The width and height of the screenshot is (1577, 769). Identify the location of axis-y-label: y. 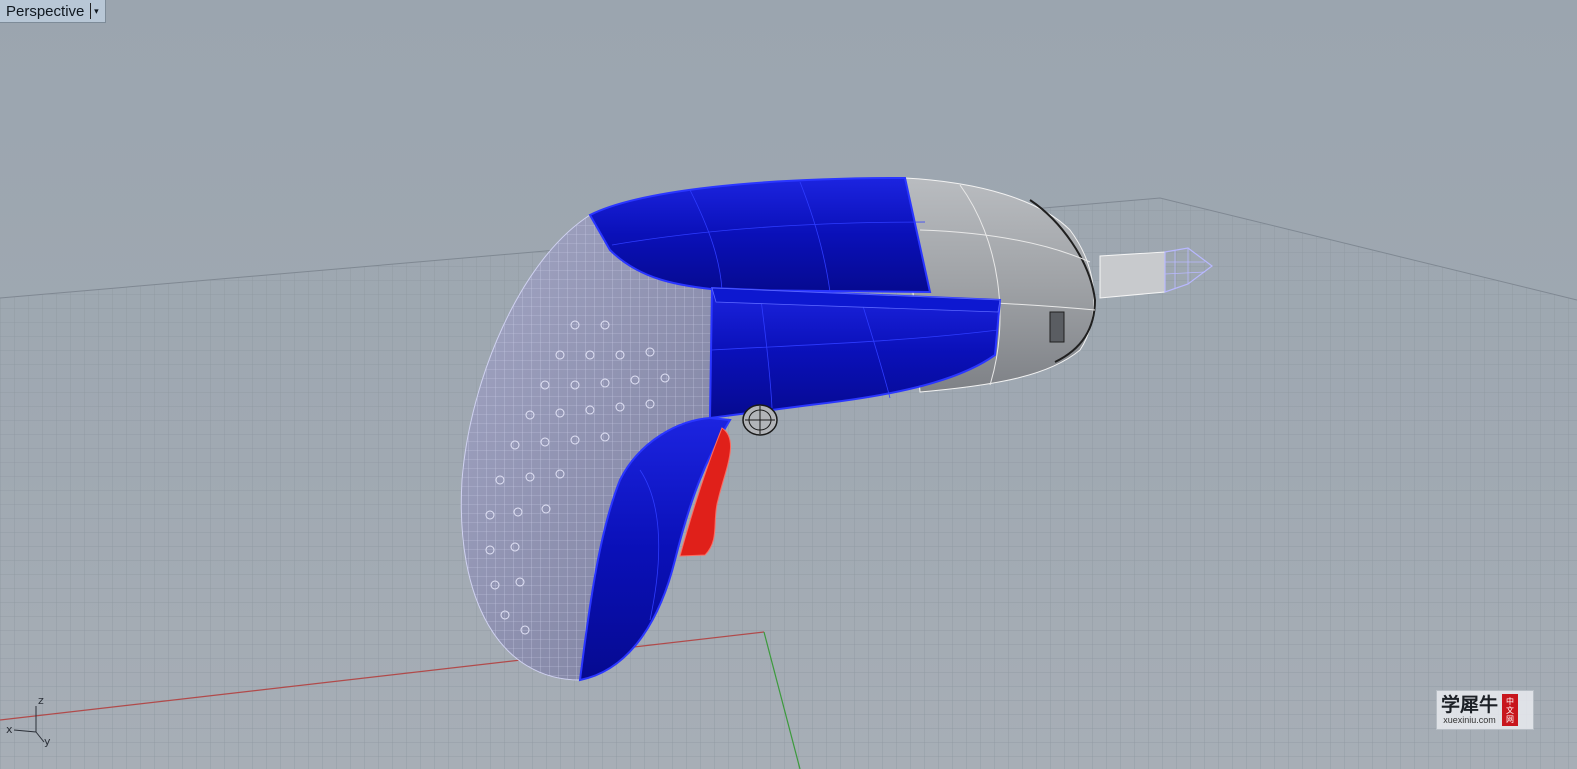
(47, 741).